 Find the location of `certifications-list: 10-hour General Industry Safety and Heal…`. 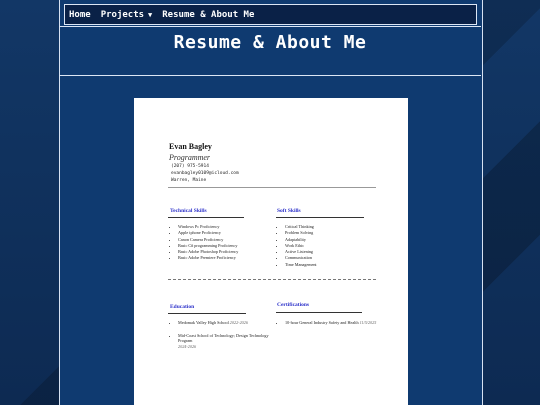

certifications-list: 10-hour General Industry Safety and Heal… is located at coordinates (330, 326).